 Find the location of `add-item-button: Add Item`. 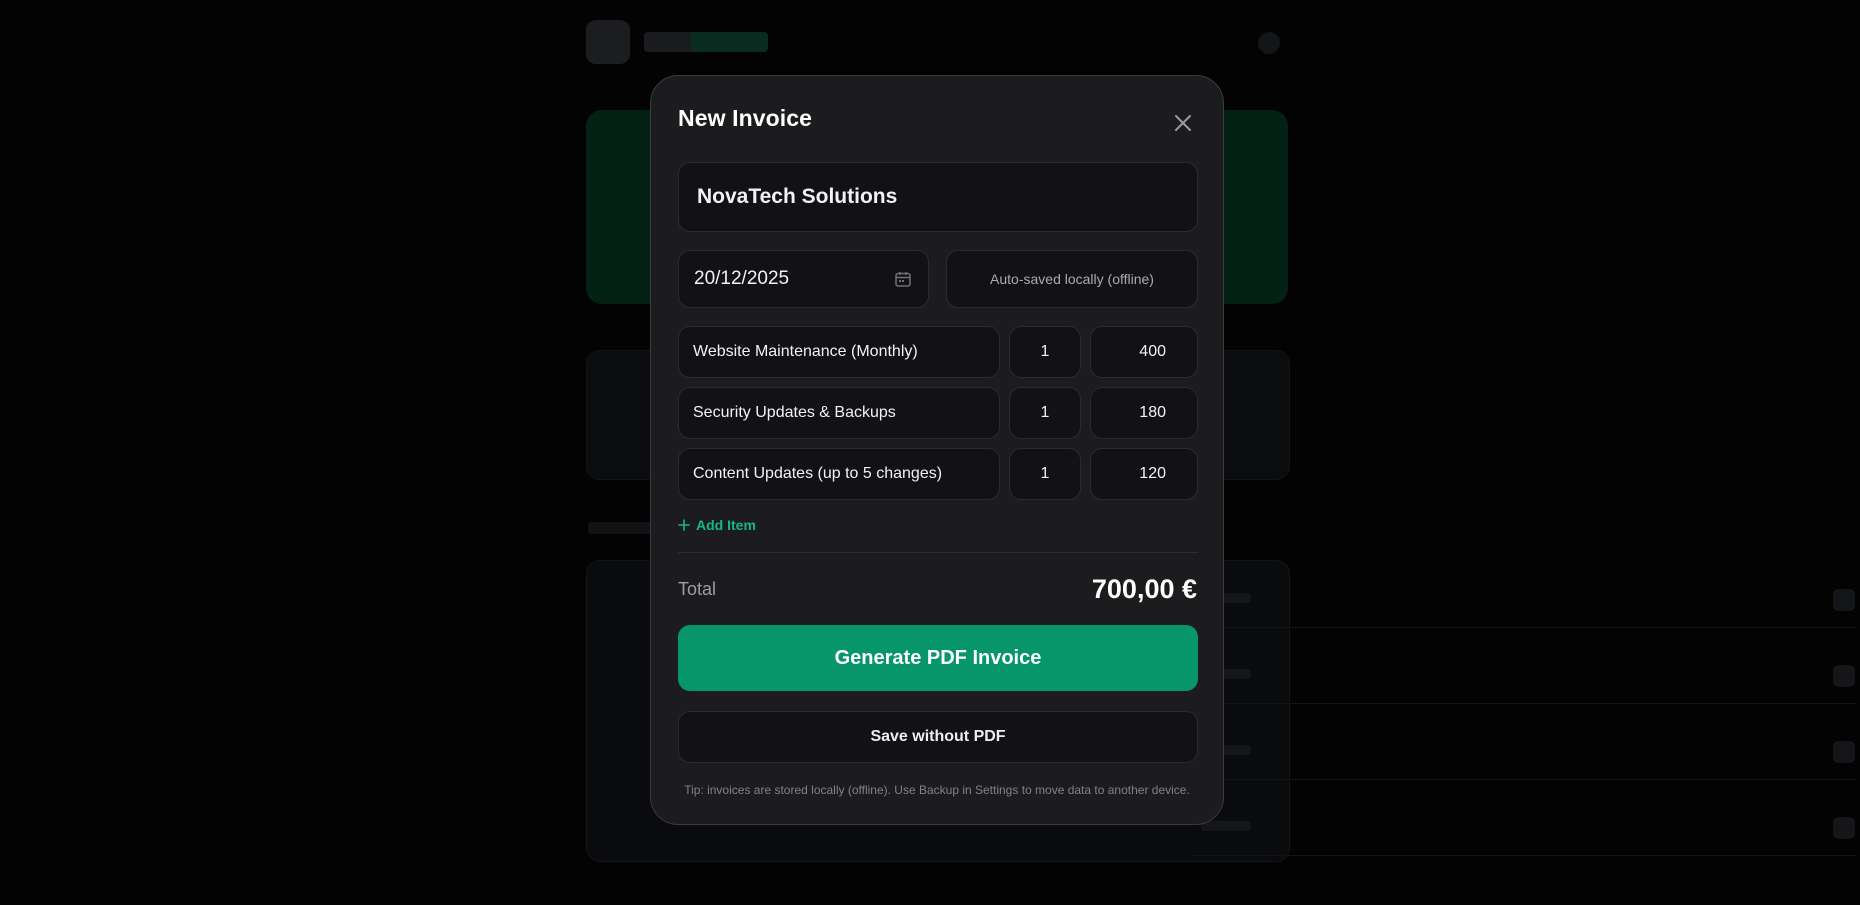

add-item-button: Add Item is located at coordinates (717, 525).